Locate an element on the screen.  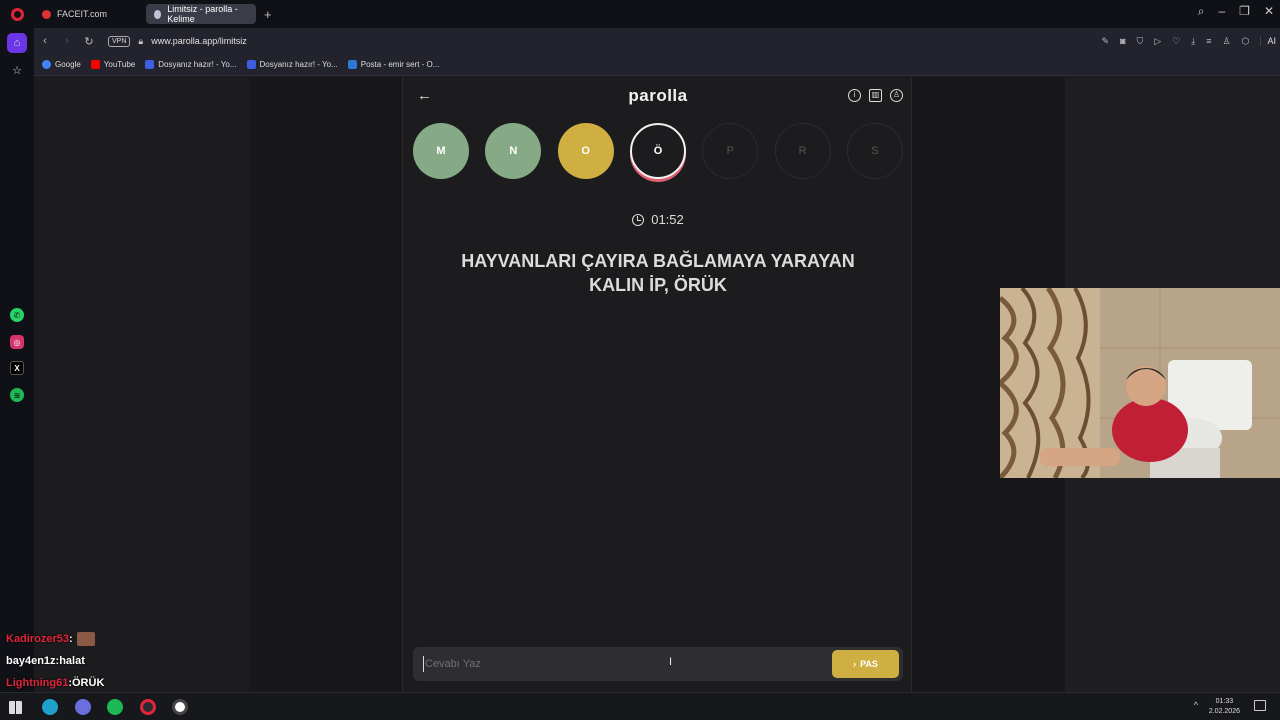
window-controls: ⌕ – ❐ ✕ is located at coordinates (1236, 11).